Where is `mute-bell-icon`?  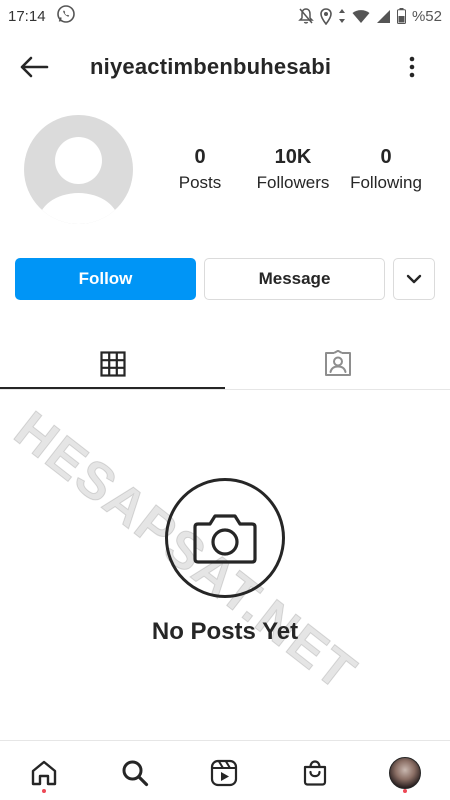 mute-bell-icon is located at coordinates (306, 16).